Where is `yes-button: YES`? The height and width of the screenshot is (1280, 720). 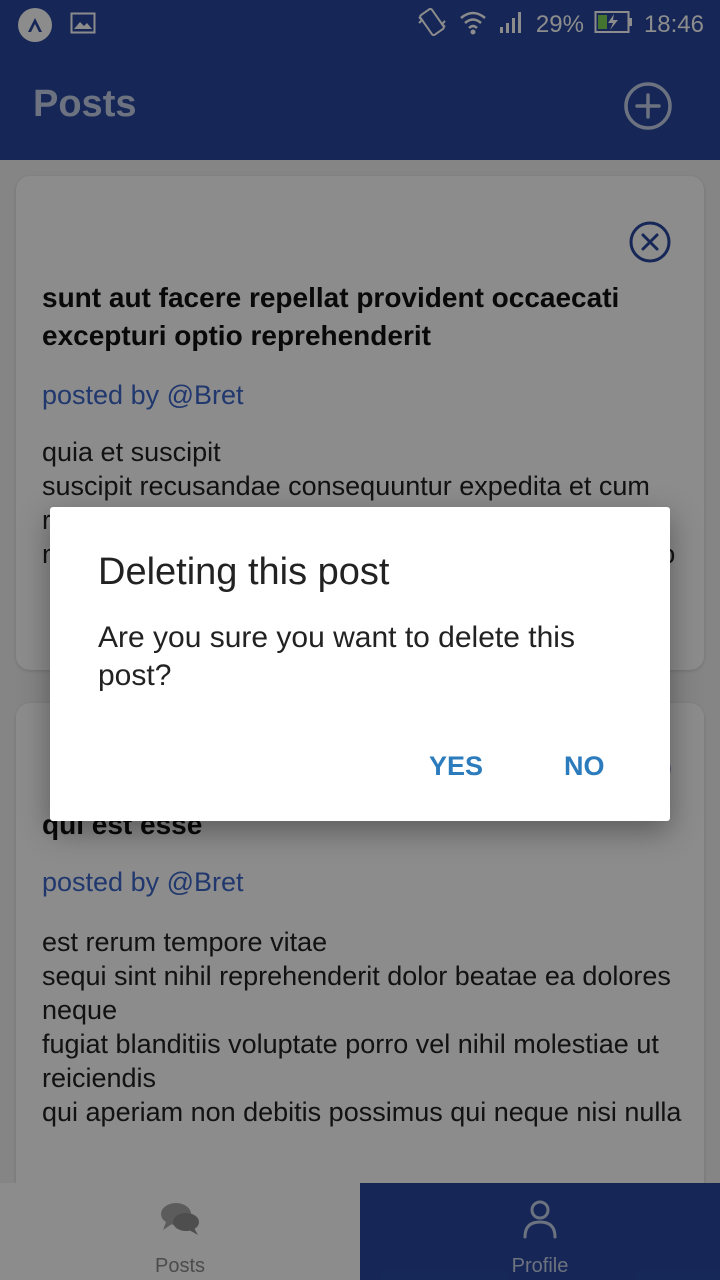 yes-button: YES is located at coordinates (456, 766).